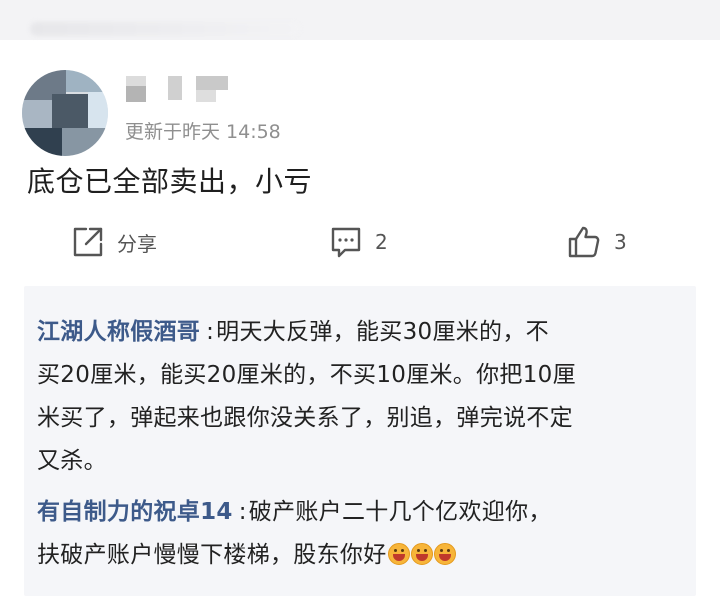 This screenshot has width=720, height=596. I want to click on top-header-blurred, so click(360, 20).